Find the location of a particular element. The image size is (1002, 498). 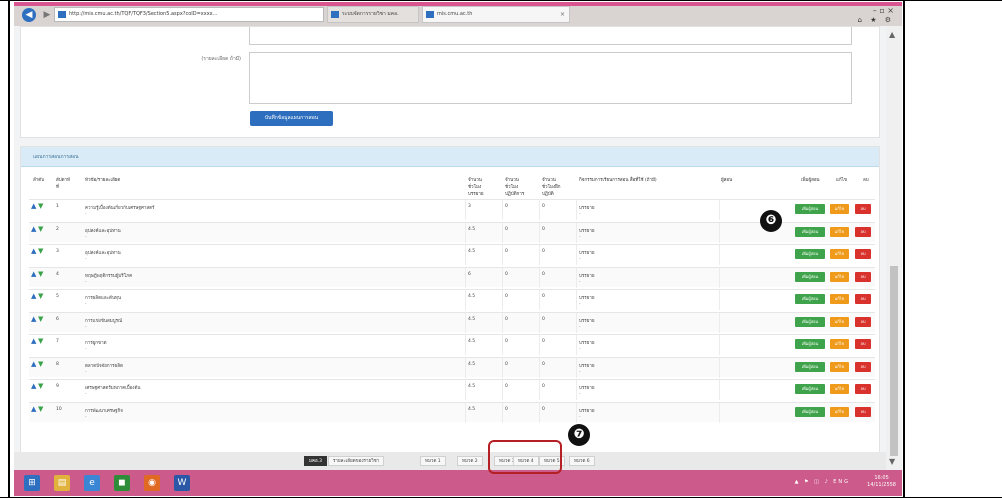

window-controls: – ▫ × is located at coordinates (883, 10).